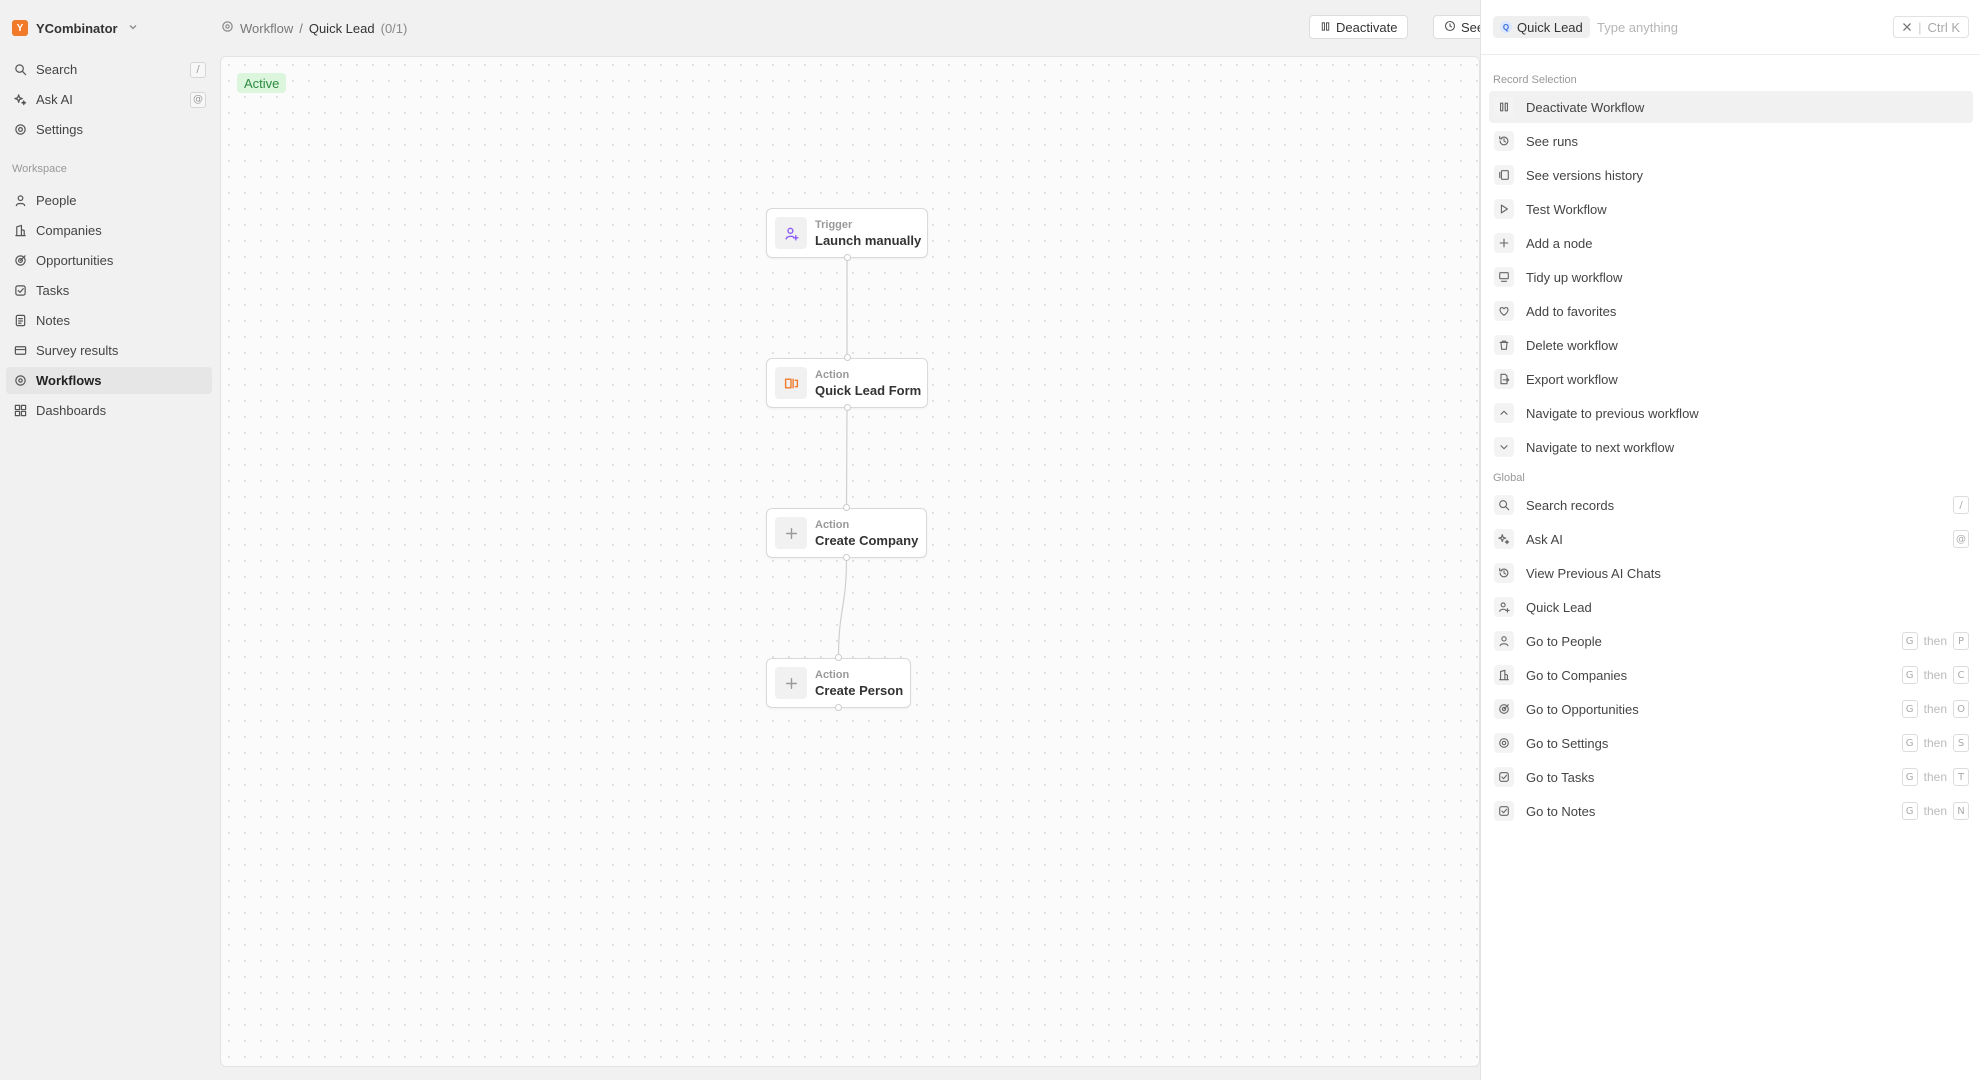 This screenshot has width=1980, height=1080. Describe the element at coordinates (227, 28) in the screenshot. I see `workflow-icon` at that location.